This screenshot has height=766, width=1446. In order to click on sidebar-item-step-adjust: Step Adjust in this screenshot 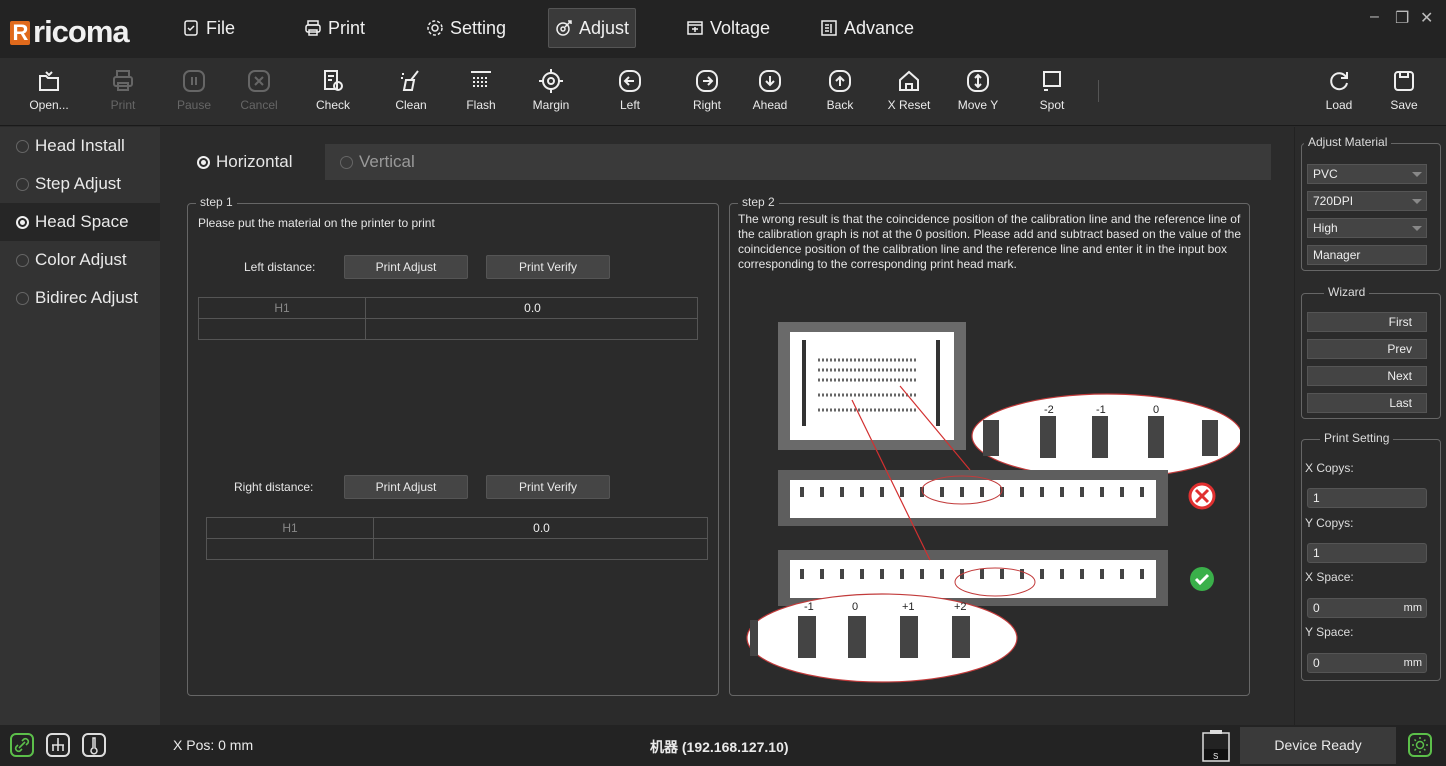, I will do `click(80, 184)`.